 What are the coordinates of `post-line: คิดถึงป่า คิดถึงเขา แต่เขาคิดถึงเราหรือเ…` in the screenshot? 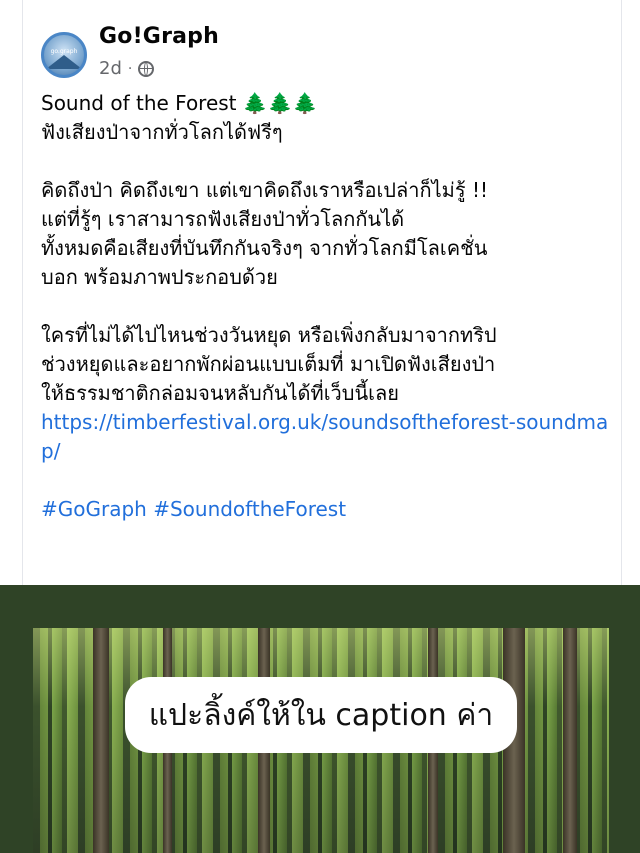 It's located at (264, 190).